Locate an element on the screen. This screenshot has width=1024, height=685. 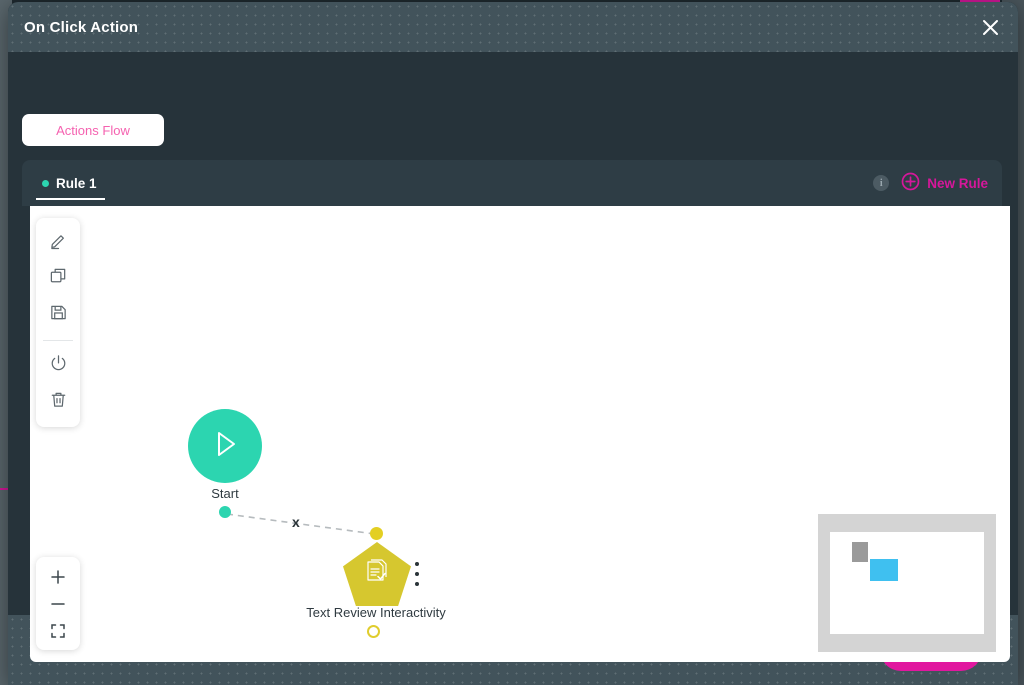
minimap-viewport is located at coordinates (907, 583).